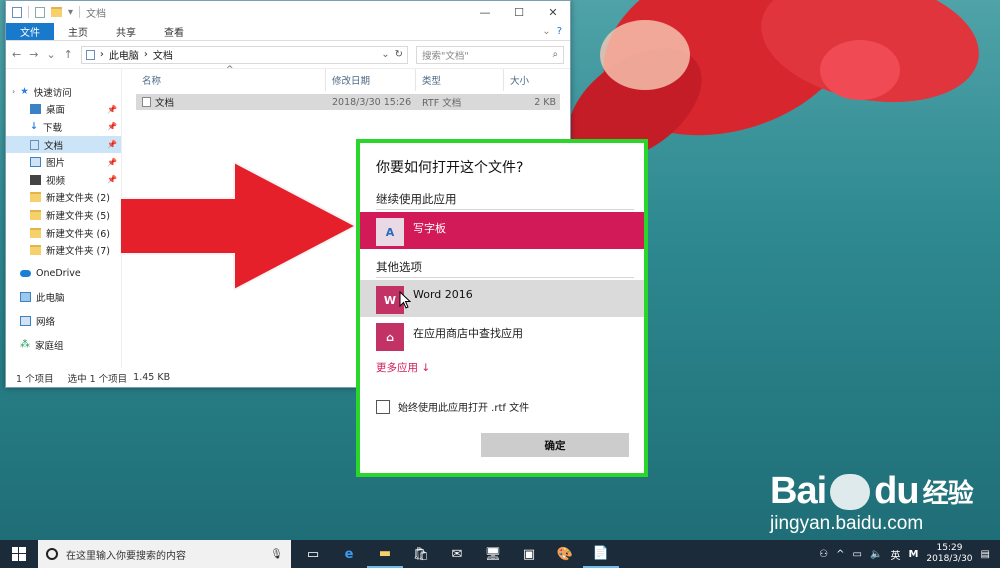 Image resolution: width=1000 pixels, height=568 pixels. Describe the element at coordinates (371, 80) in the screenshot. I see `column-date: 修改日期` at that location.